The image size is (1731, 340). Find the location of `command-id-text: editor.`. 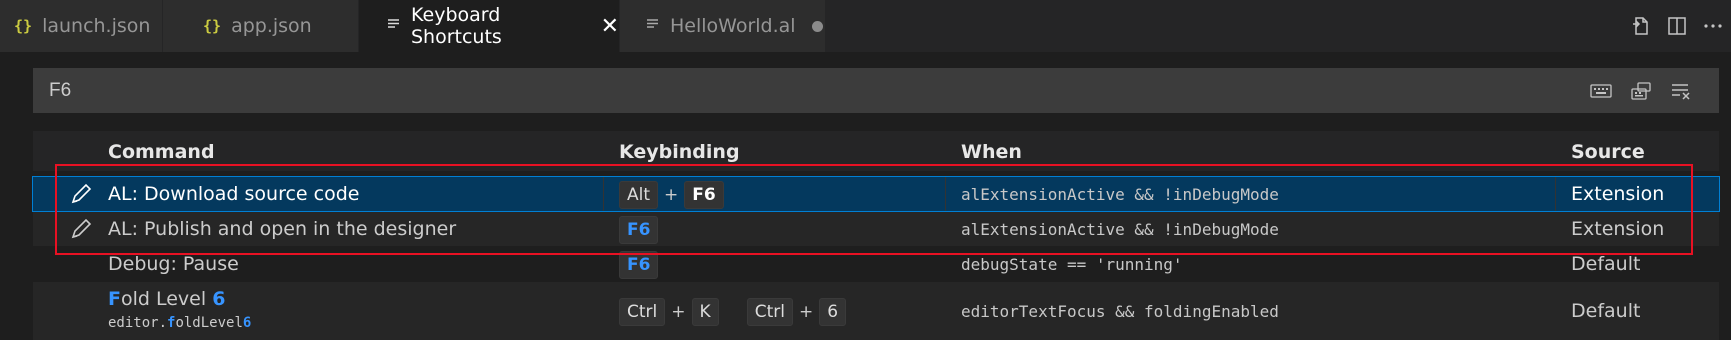

command-id-text: editor. is located at coordinates (138, 323).